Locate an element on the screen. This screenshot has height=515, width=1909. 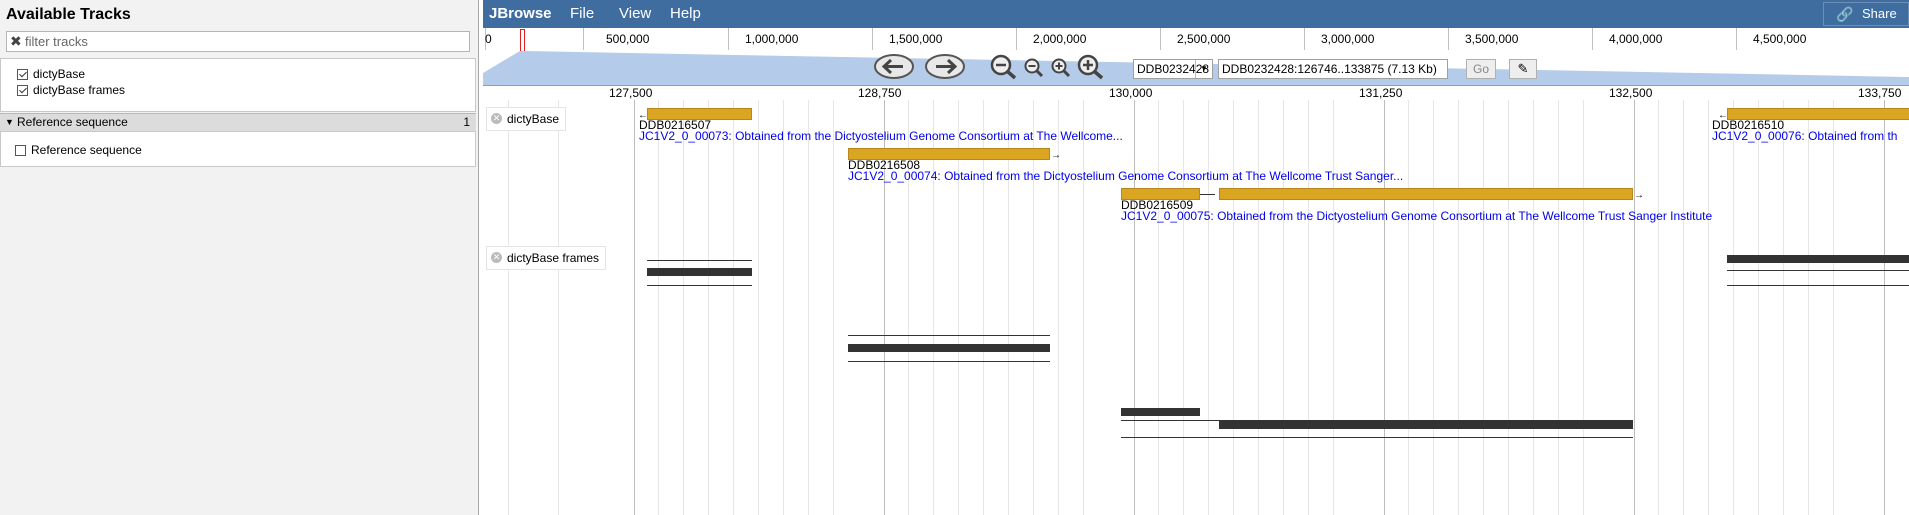
track-item-dictybase: dictyBase is located at coordinates (51, 74).